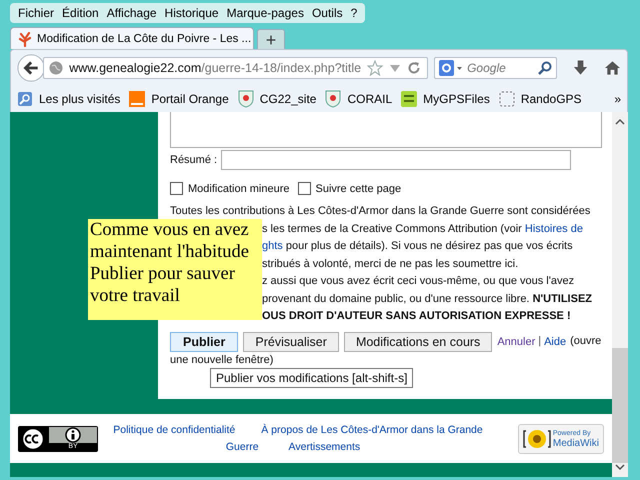 This screenshot has height=480, width=640. What do you see at coordinates (396, 160) in the screenshot?
I see `summary-field` at bounding box center [396, 160].